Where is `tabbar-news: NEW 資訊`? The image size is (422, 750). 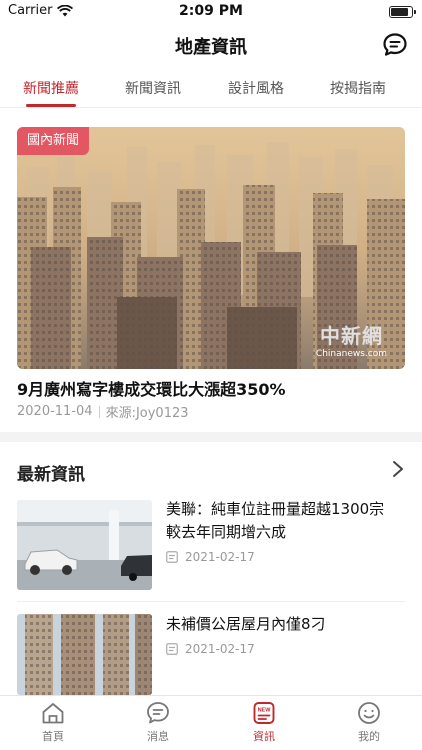
tabbar-news: NEW 資訊 is located at coordinates (264, 722).